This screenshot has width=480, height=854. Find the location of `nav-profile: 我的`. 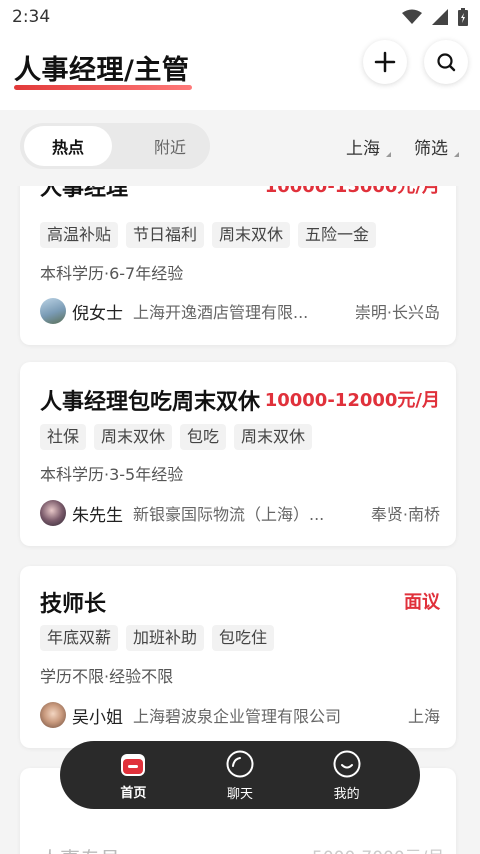

nav-profile: 我的 is located at coordinates (347, 775).